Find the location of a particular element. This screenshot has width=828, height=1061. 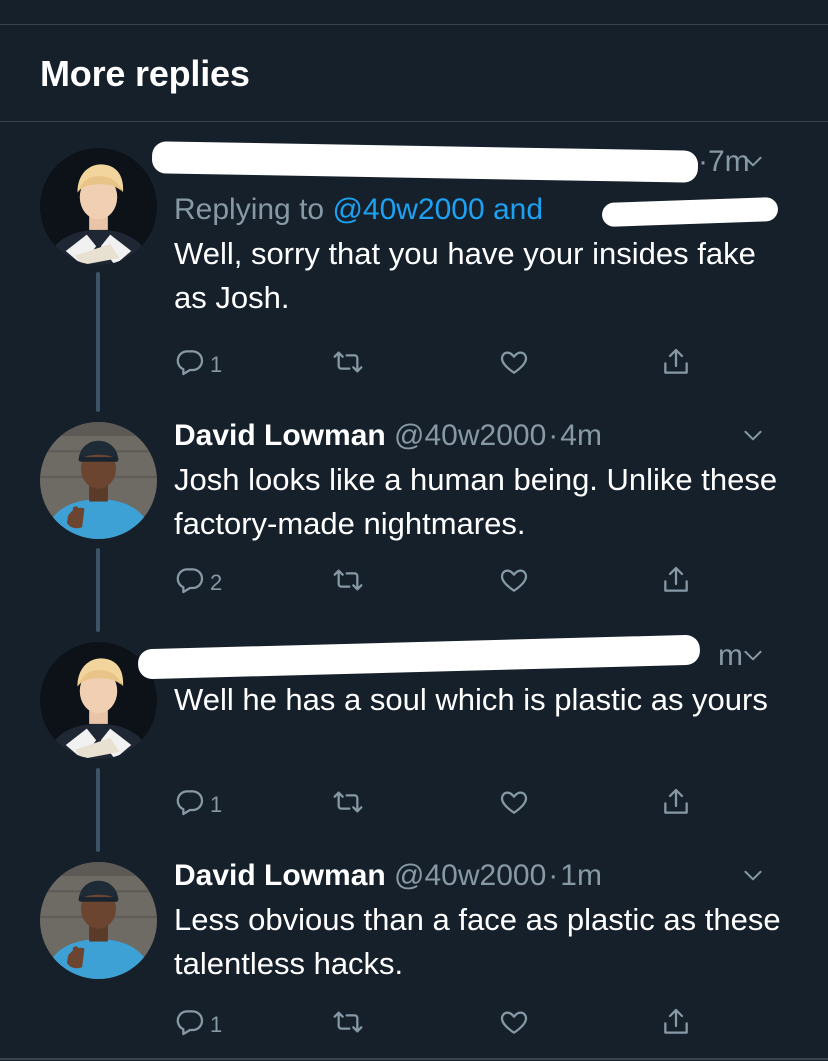

replying-link: @40w2000 and is located at coordinates (437, 209).